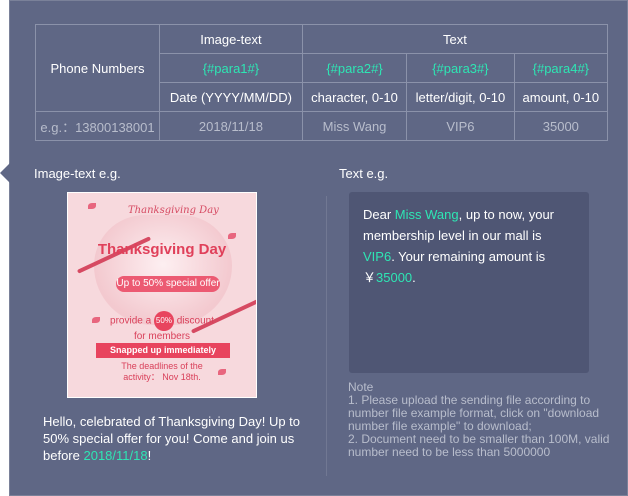 The height and width of the screenshot is (496, 628). Describe the element at coordinates (173, 210) in the screenshot. I see `promo-script-title: Thanksgiving Day` at that location.